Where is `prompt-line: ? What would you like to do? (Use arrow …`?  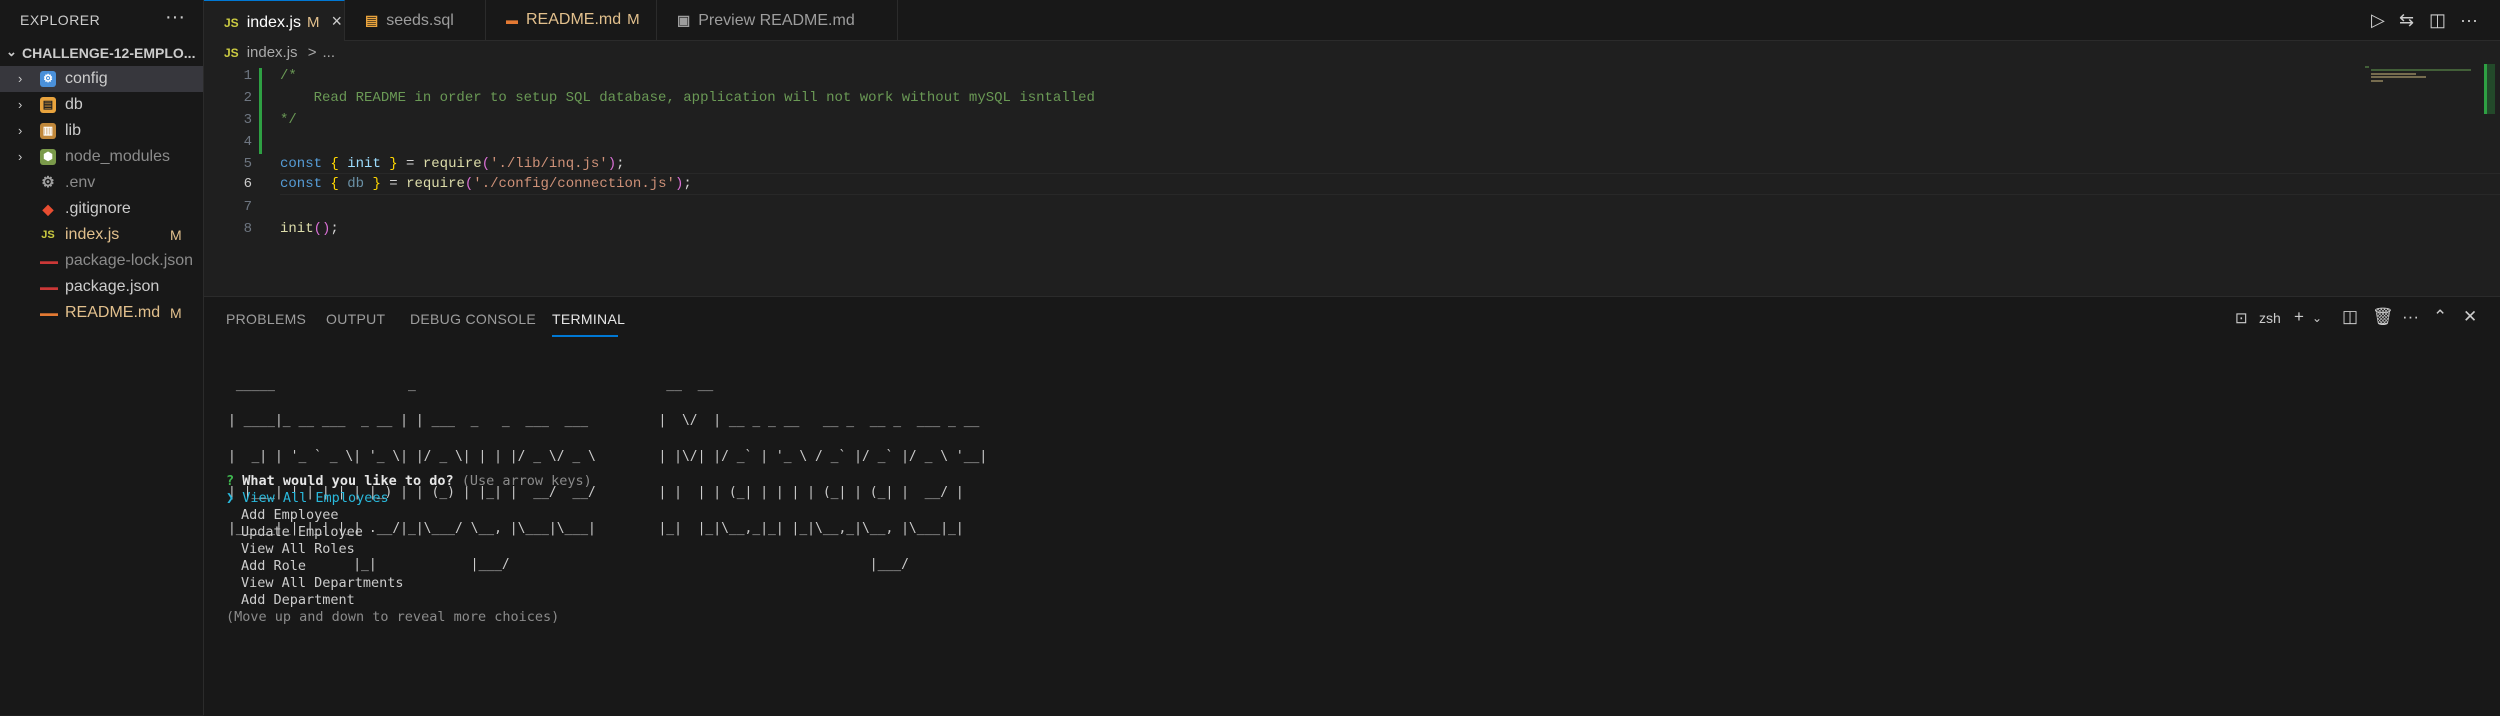 prompt-line: ? What would you like to do? (Use arrow … is located at coordinates (409, 481).